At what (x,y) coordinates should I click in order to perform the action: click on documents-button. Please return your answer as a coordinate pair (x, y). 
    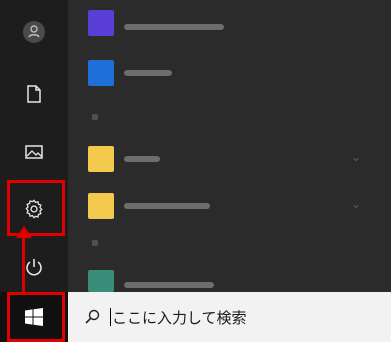
    Looking at the image, I should click on (34, 94).